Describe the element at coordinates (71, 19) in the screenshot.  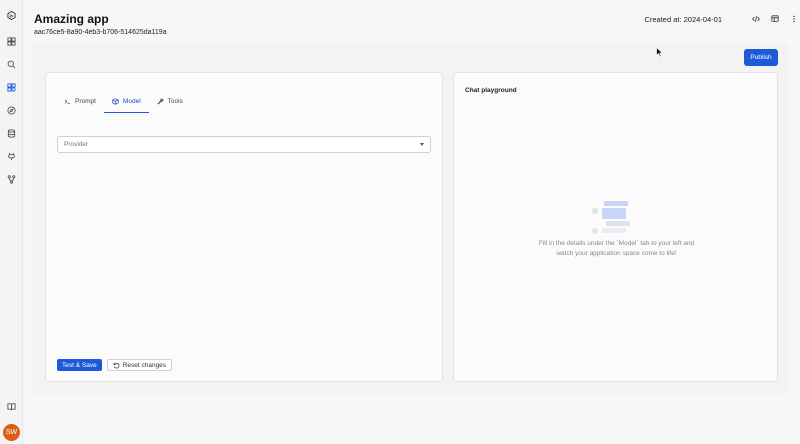
I see `page-title: Amazing app` at that location.